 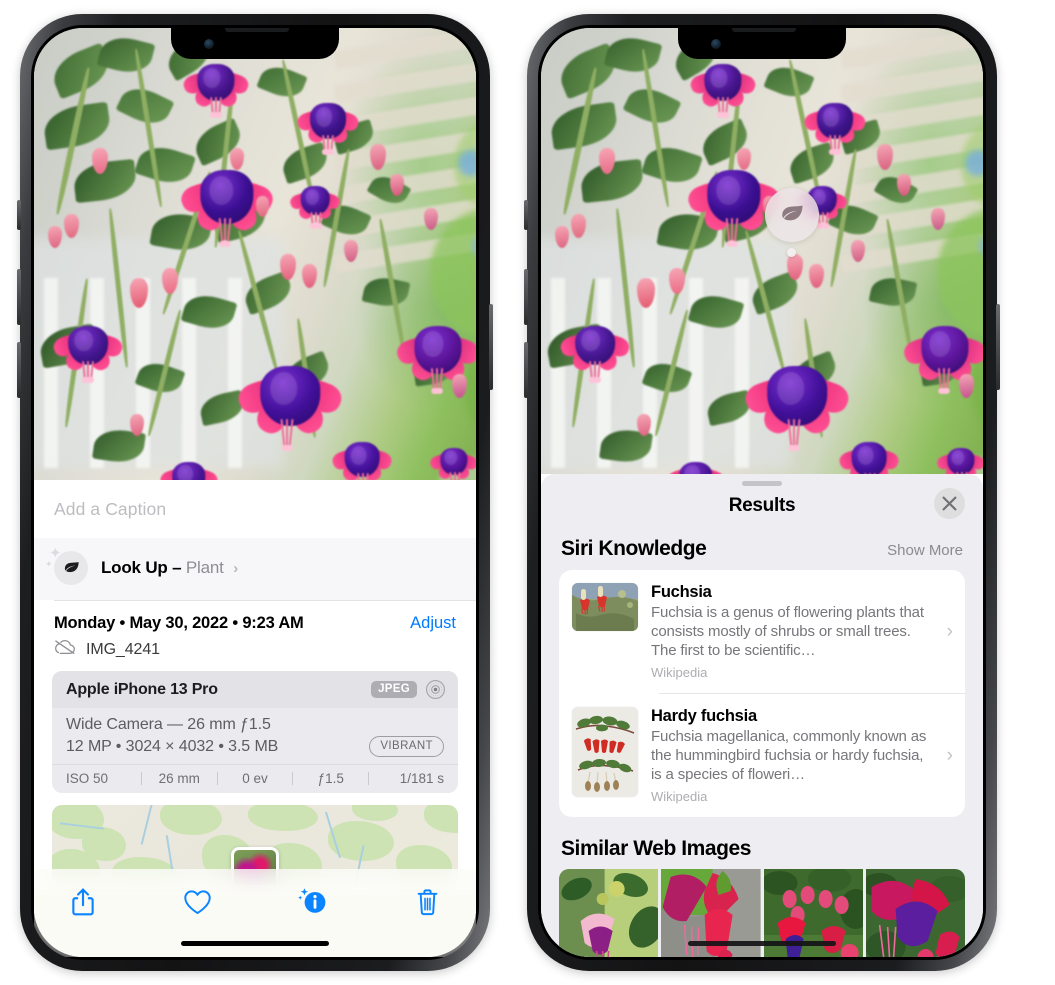 I want to click on share-button, so click(x=83, y=902).